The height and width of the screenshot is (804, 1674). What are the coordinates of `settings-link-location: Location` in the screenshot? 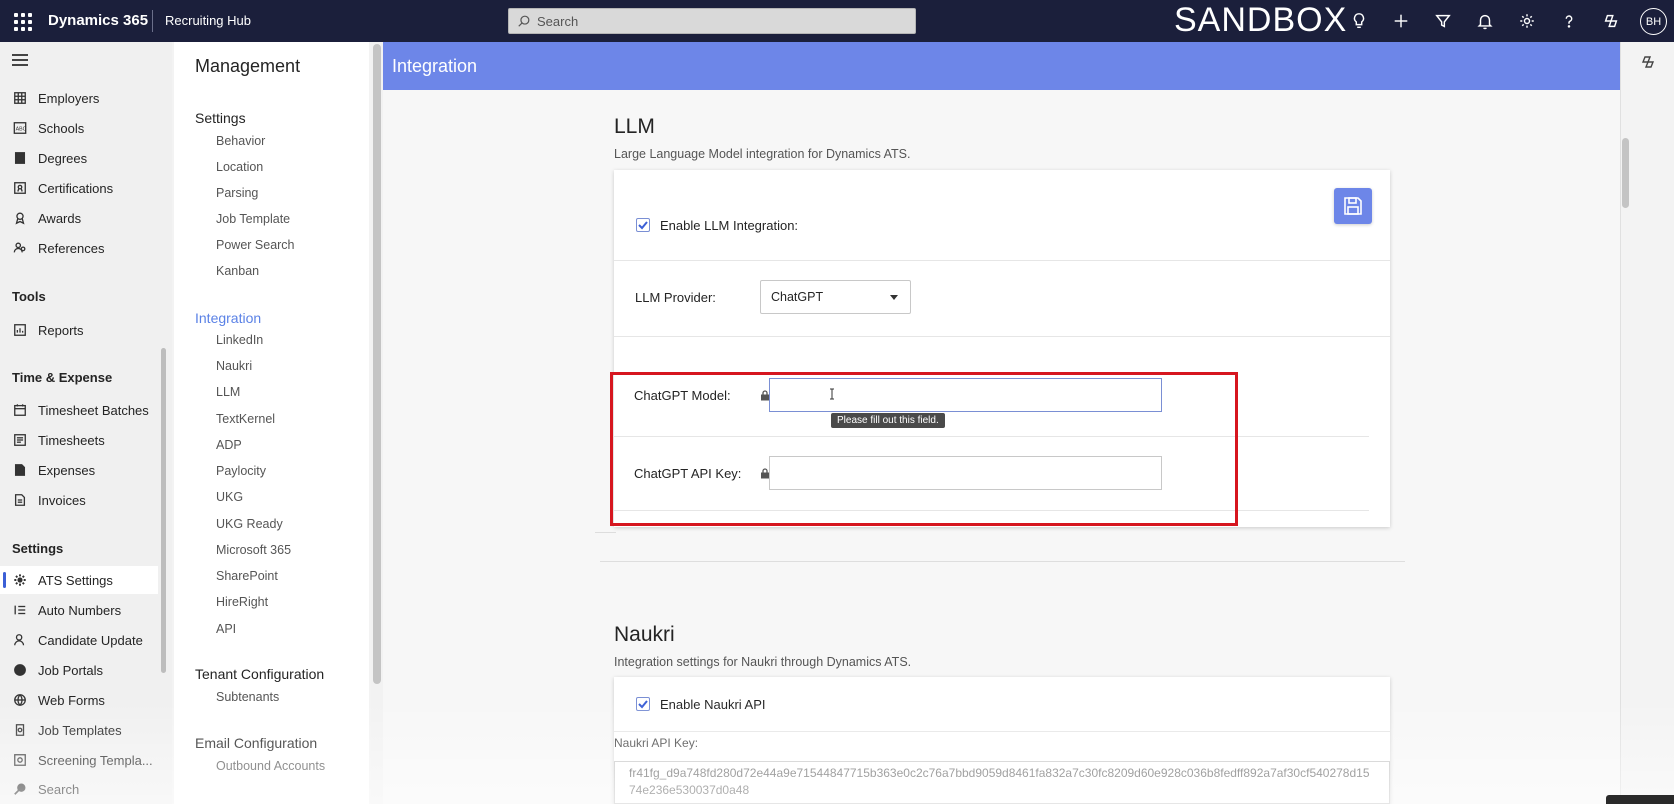 It's located at (239, 167).